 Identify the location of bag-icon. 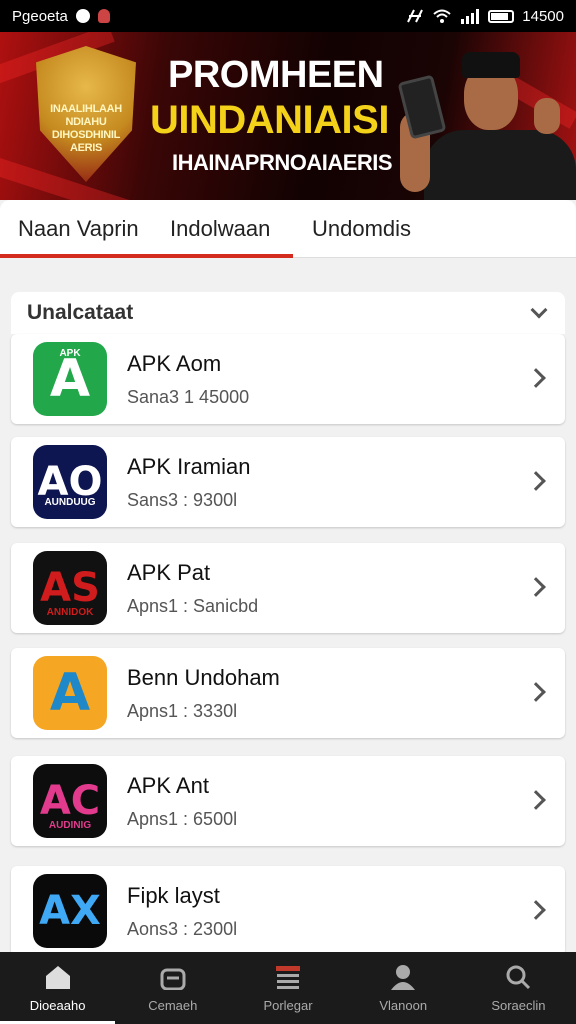
(173, 979).